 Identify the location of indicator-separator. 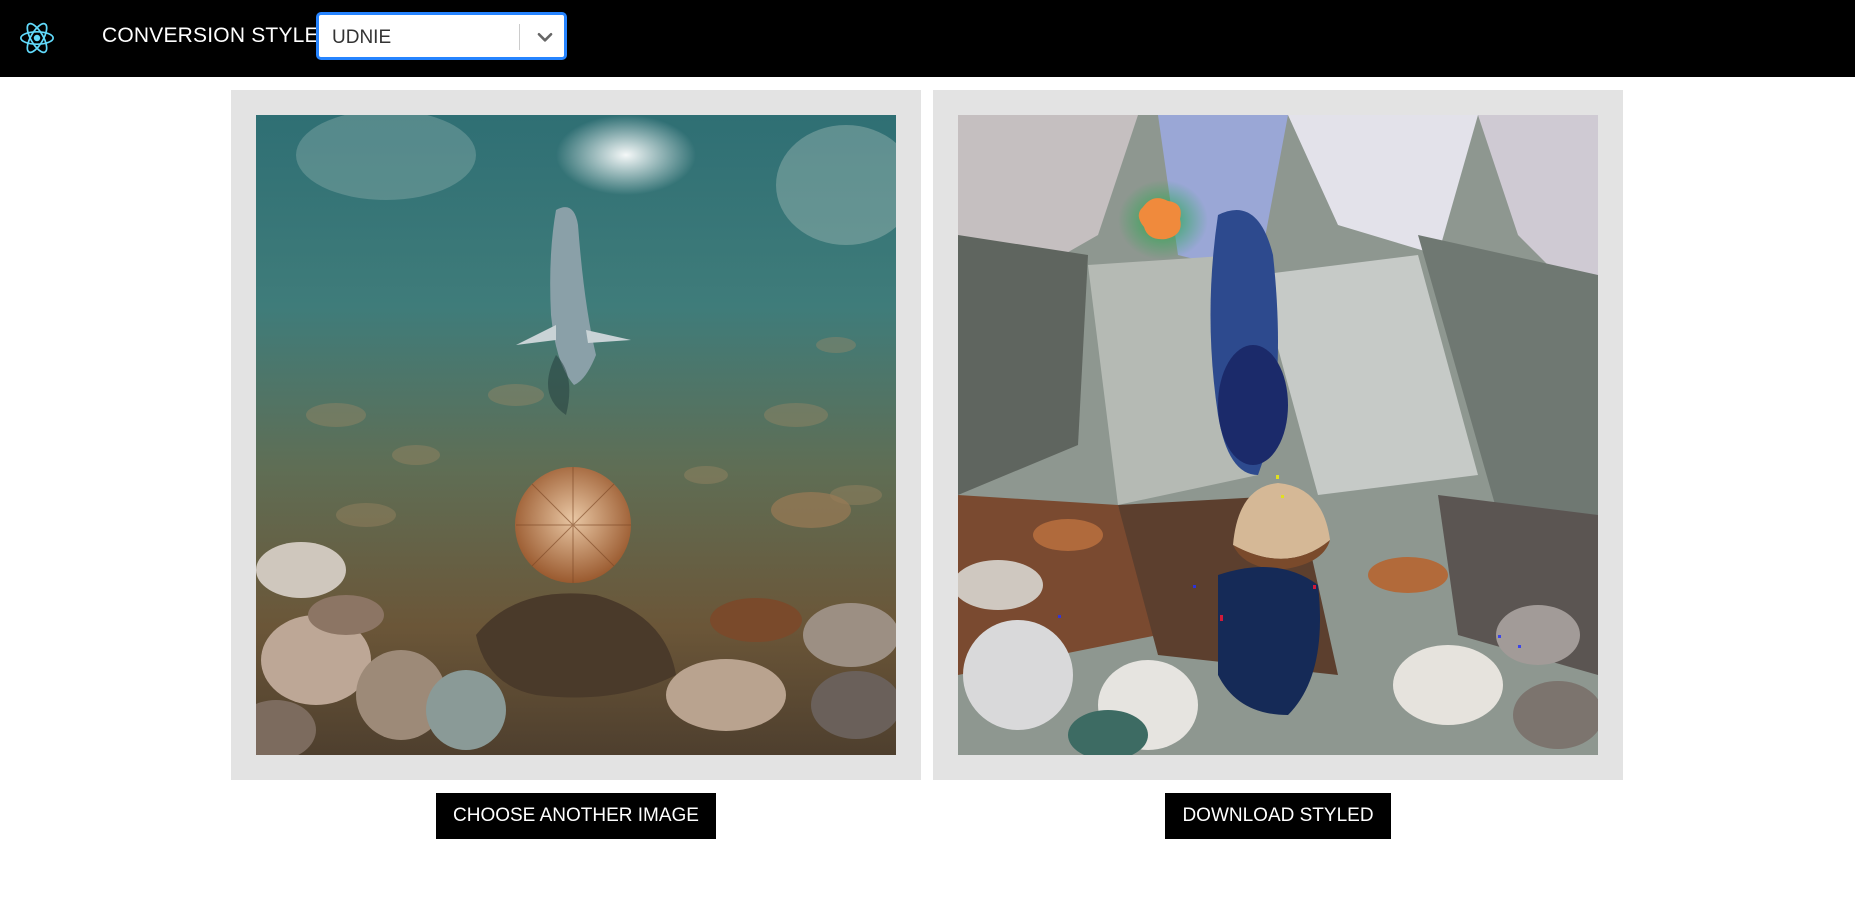
(519, 37).